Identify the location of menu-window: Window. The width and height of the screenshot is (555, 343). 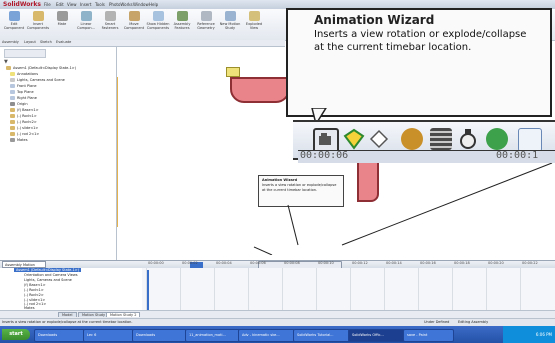
(141, 4).